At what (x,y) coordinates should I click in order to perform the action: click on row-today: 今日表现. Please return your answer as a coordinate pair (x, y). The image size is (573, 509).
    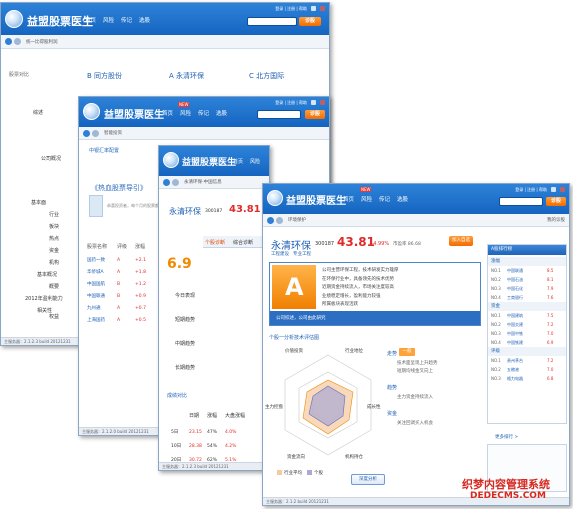
    Looking at the image, I should click on (185, 296).